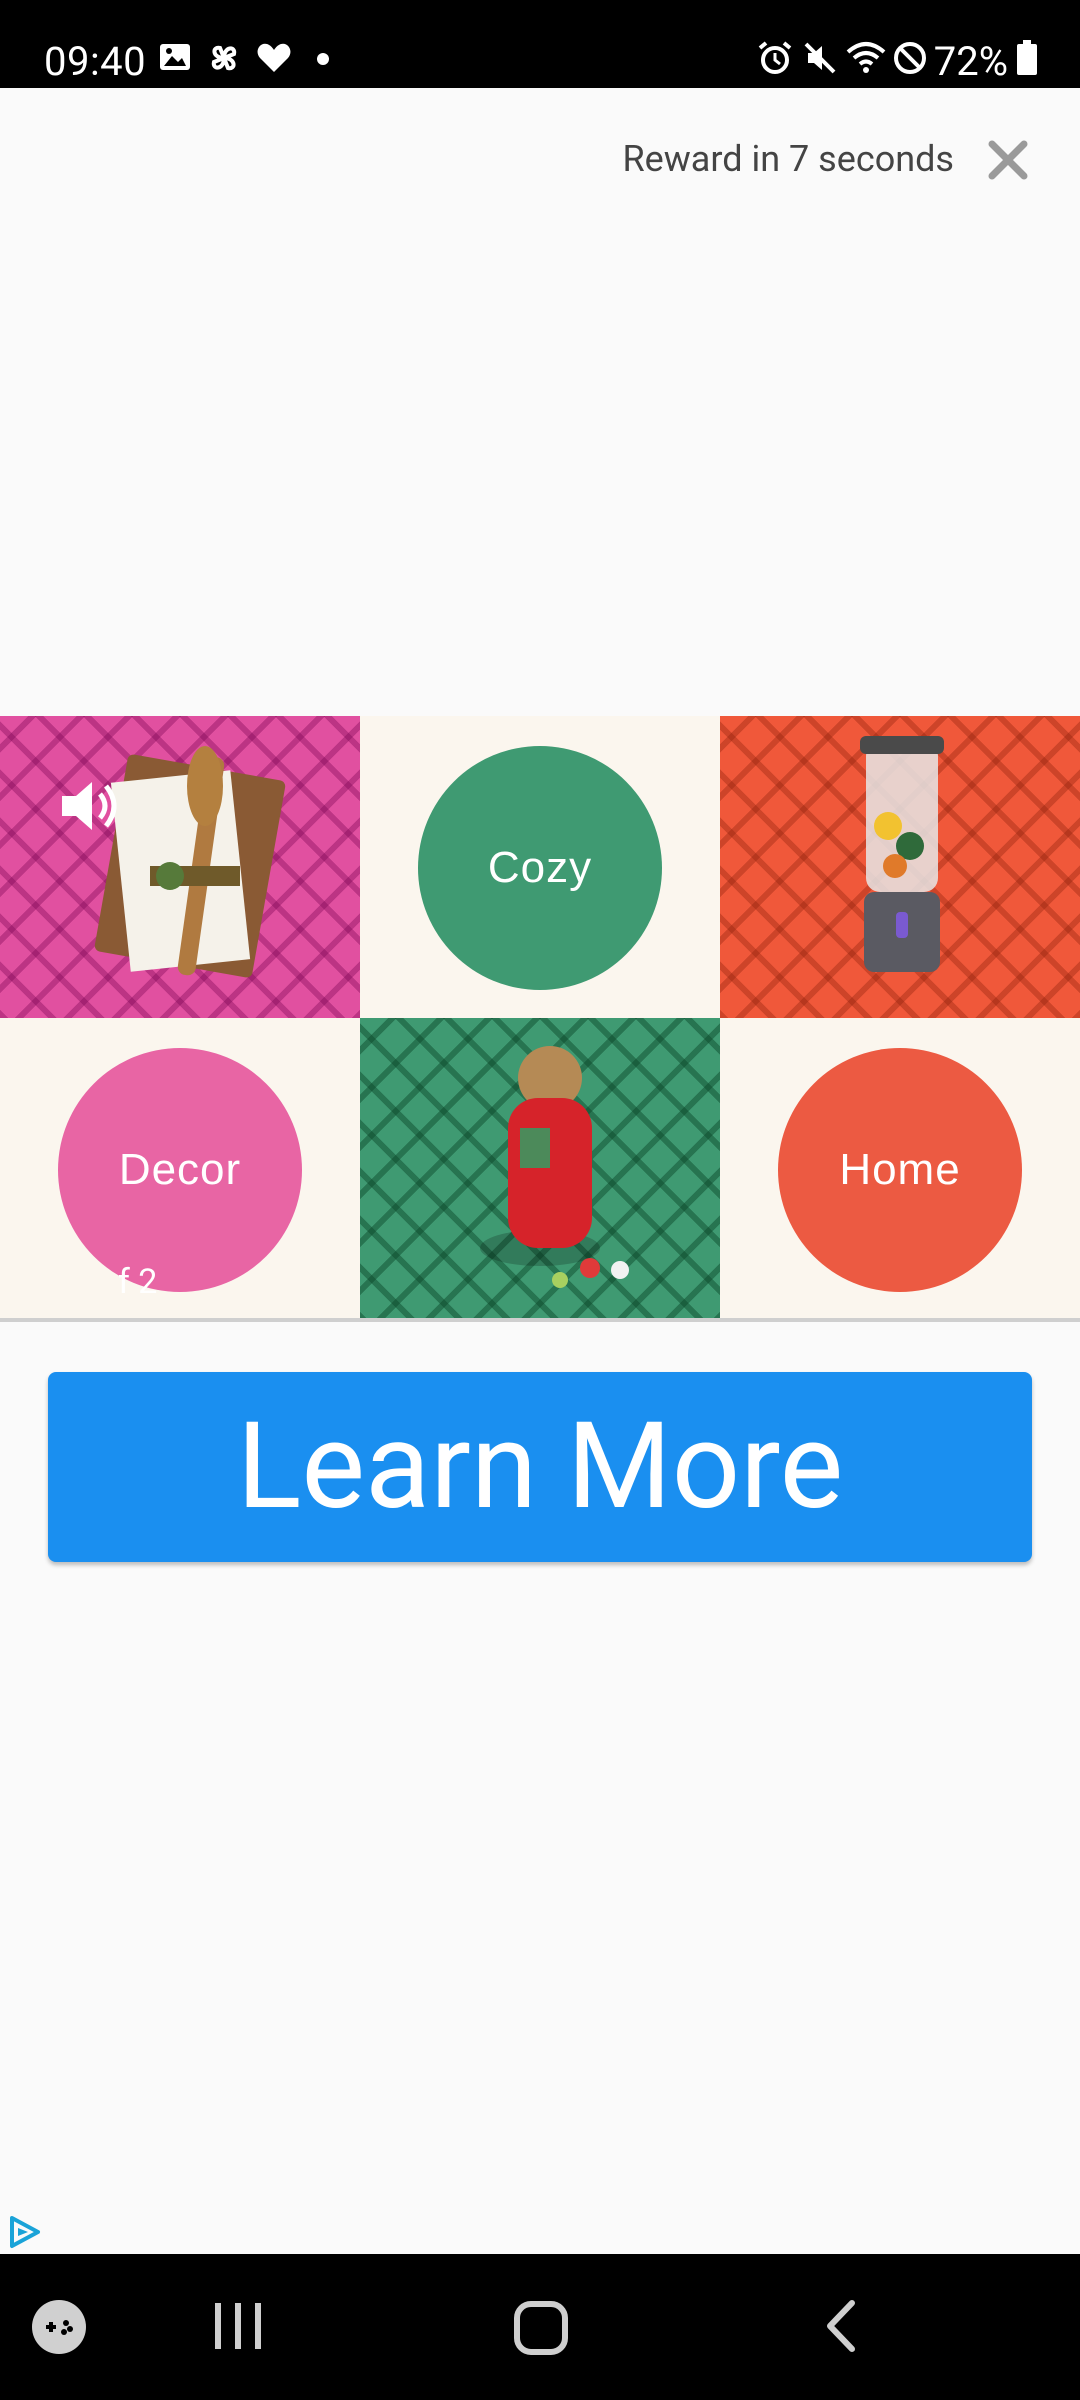 The height and width of the screenshot is (2400, 1080). I want to click on dot-icon, so click(323, 59).